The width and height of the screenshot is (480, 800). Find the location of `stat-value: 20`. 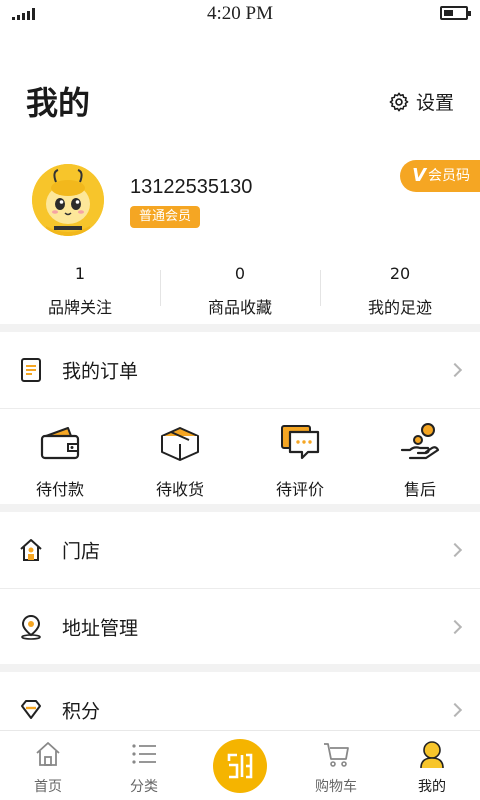

stat-value: 20 is located at coordinates (400, 273).